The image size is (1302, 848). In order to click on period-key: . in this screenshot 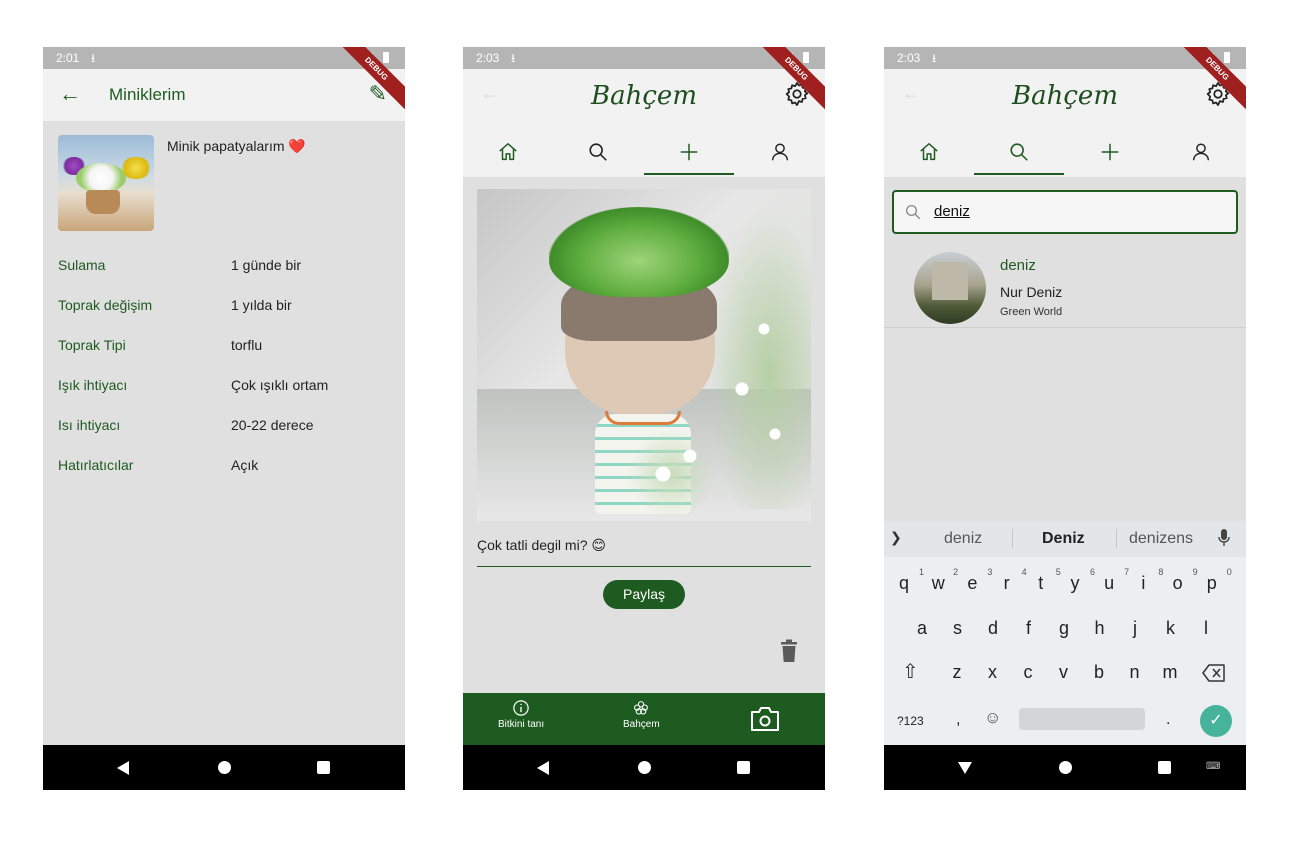, I will do `click(1168, 720)`.